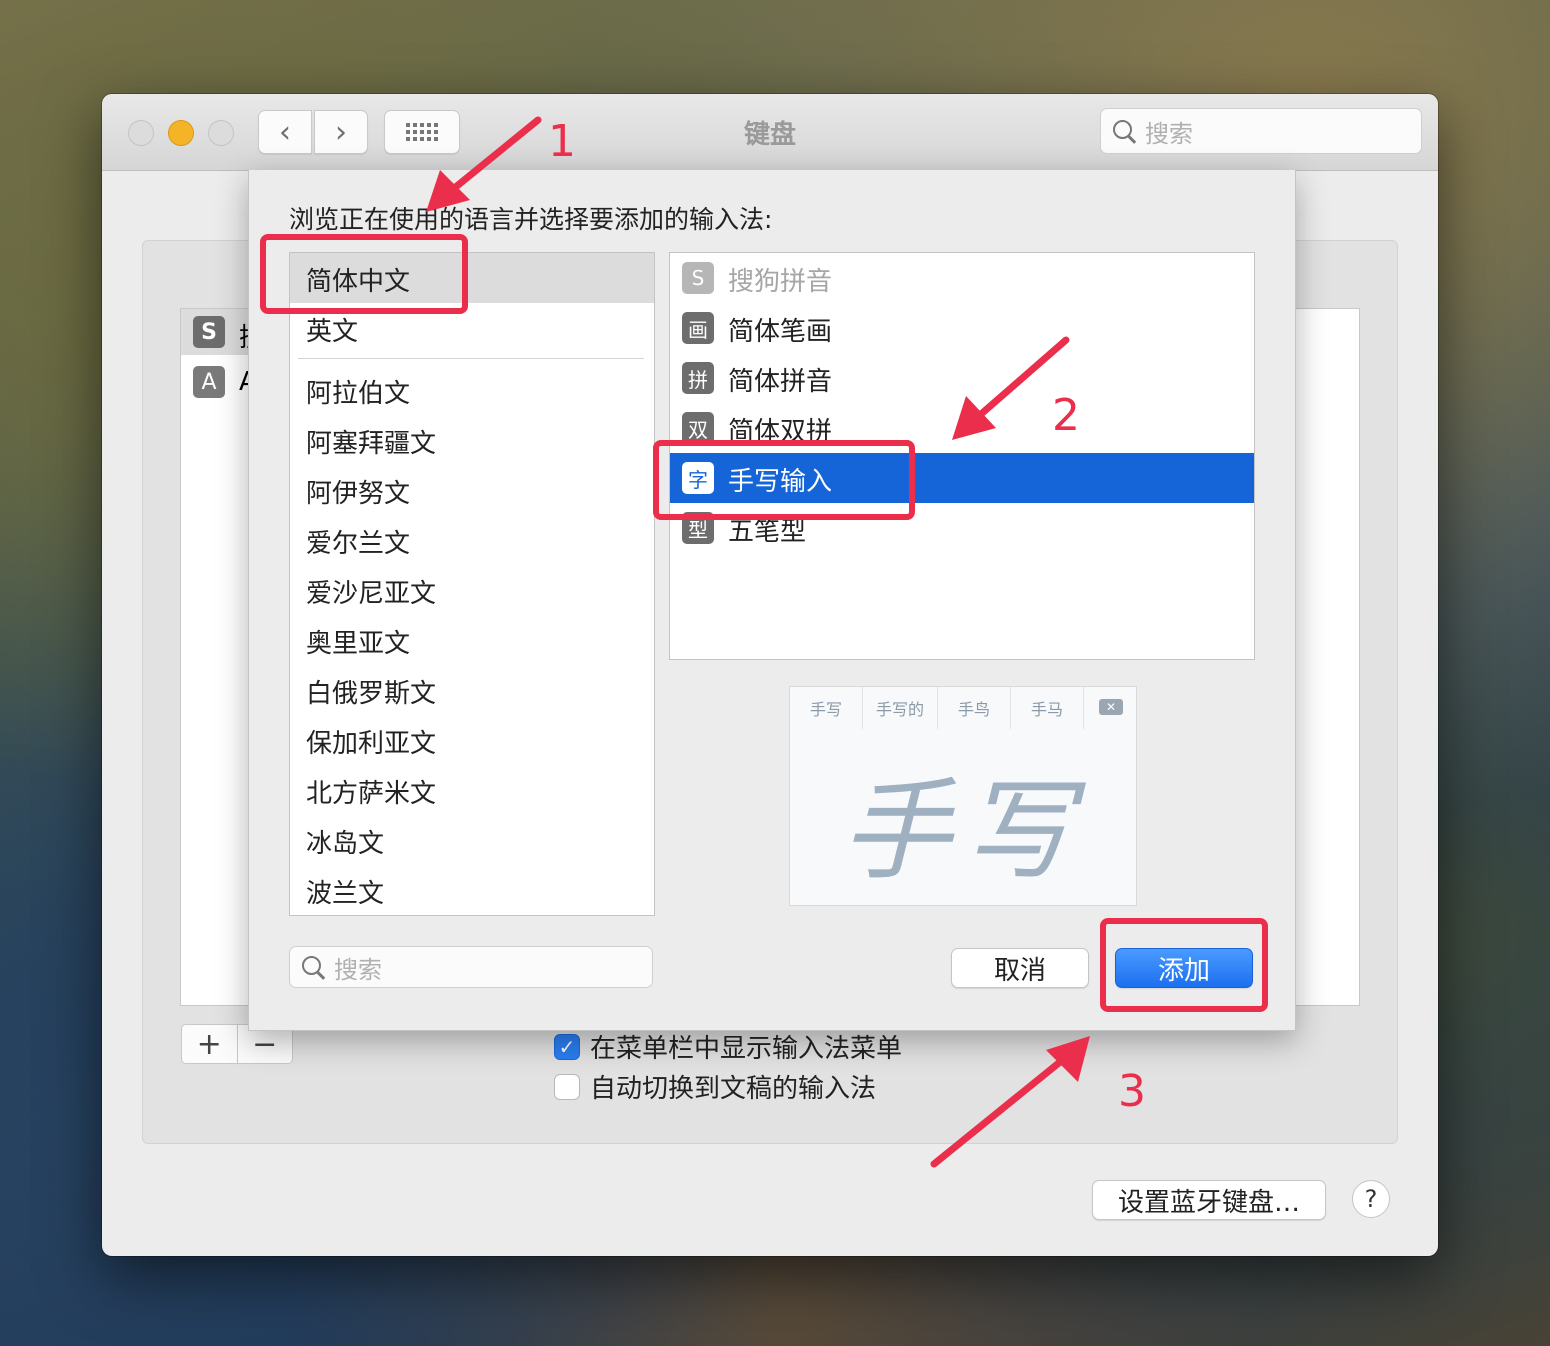 This screenshot has height=1346, width=1550. Describe the element at coordinates (1132, 1091) in the screenshot. I see `step-3-label: 3` at that location.